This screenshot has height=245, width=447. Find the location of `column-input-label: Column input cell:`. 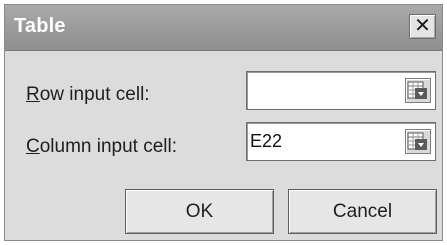

column-input-label: Column input cell: is located at coordinates (101, 147).